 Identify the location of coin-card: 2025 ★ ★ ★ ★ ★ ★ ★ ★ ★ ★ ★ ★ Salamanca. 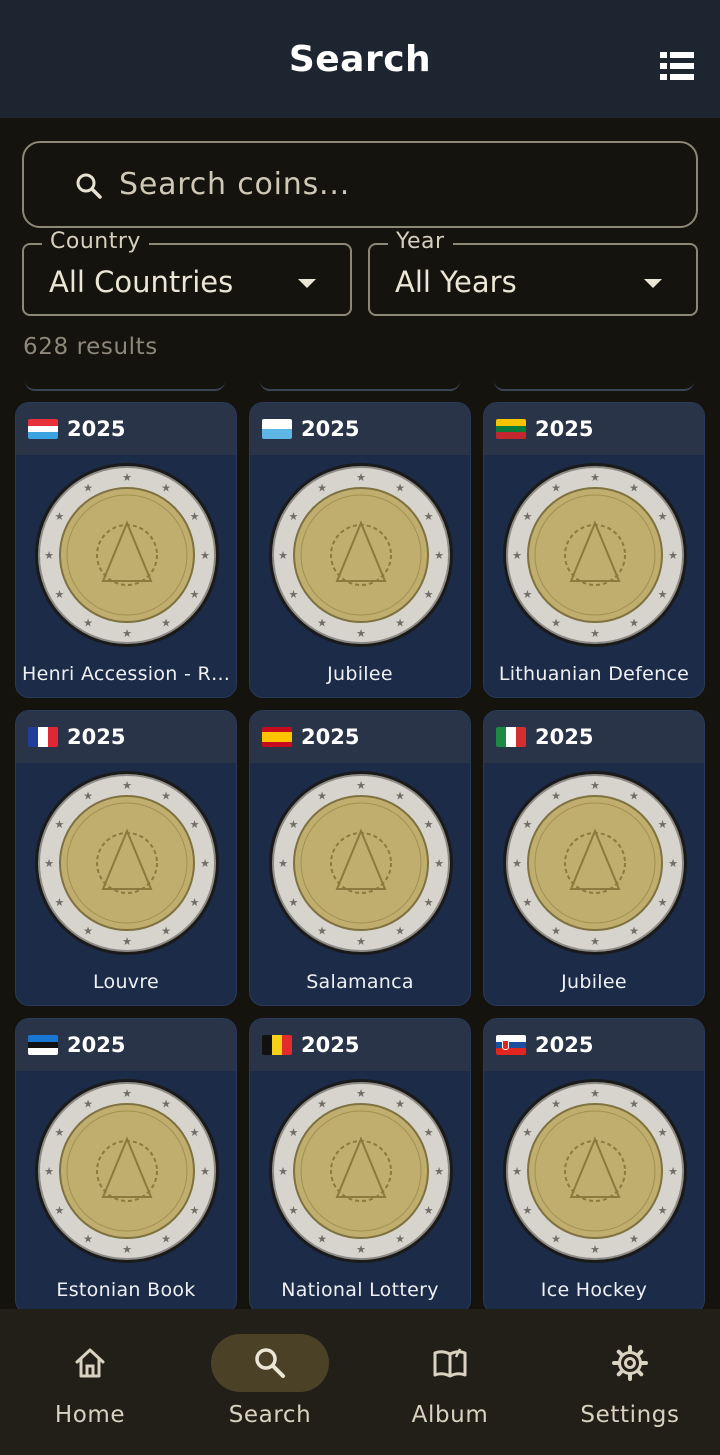
(360, 858).